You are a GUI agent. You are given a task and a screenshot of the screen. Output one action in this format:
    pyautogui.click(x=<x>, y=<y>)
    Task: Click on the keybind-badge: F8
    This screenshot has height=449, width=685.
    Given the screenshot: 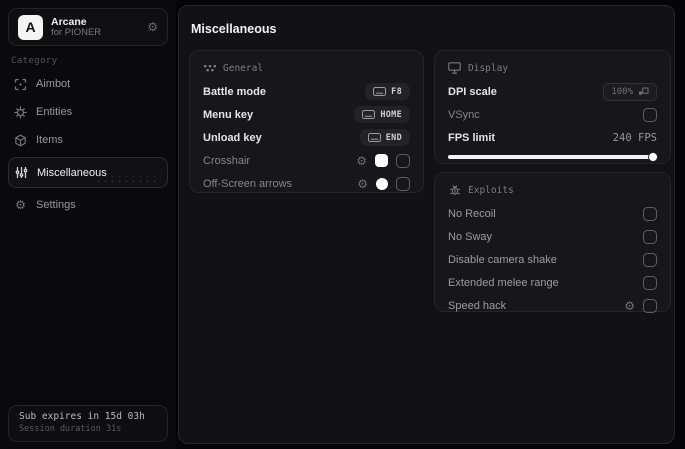 What is the action you would take?
    pyautogui.click(x=387, y=91)
    